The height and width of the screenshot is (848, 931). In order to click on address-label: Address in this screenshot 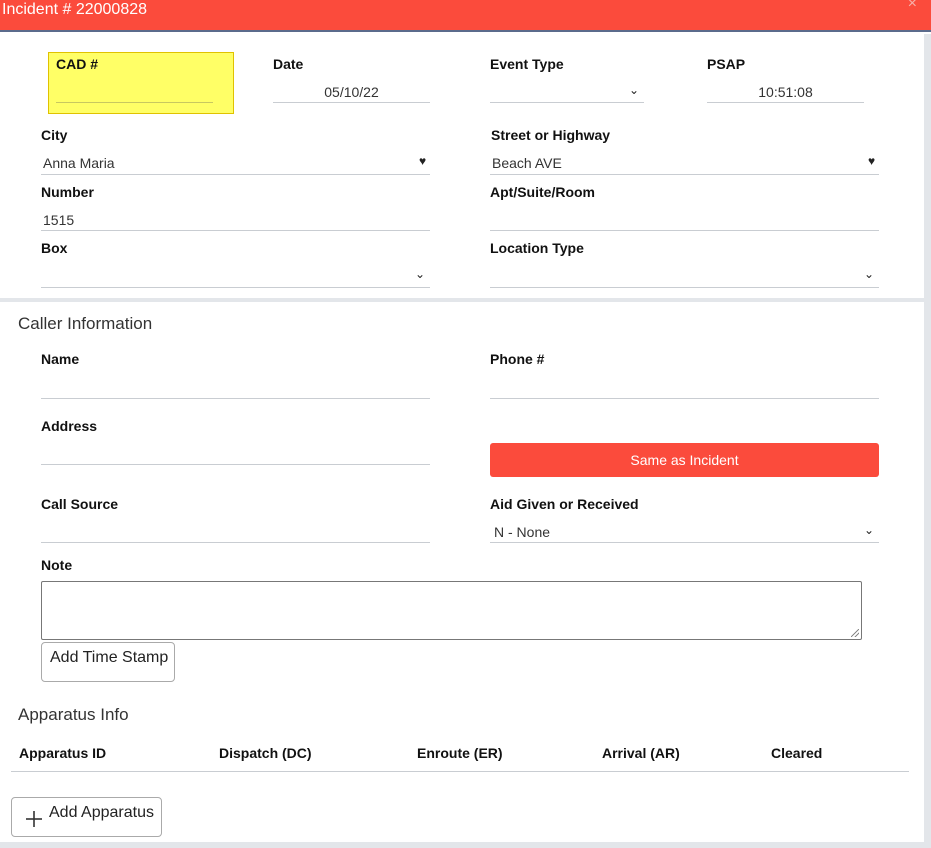, I will do `click(69, 426)`.